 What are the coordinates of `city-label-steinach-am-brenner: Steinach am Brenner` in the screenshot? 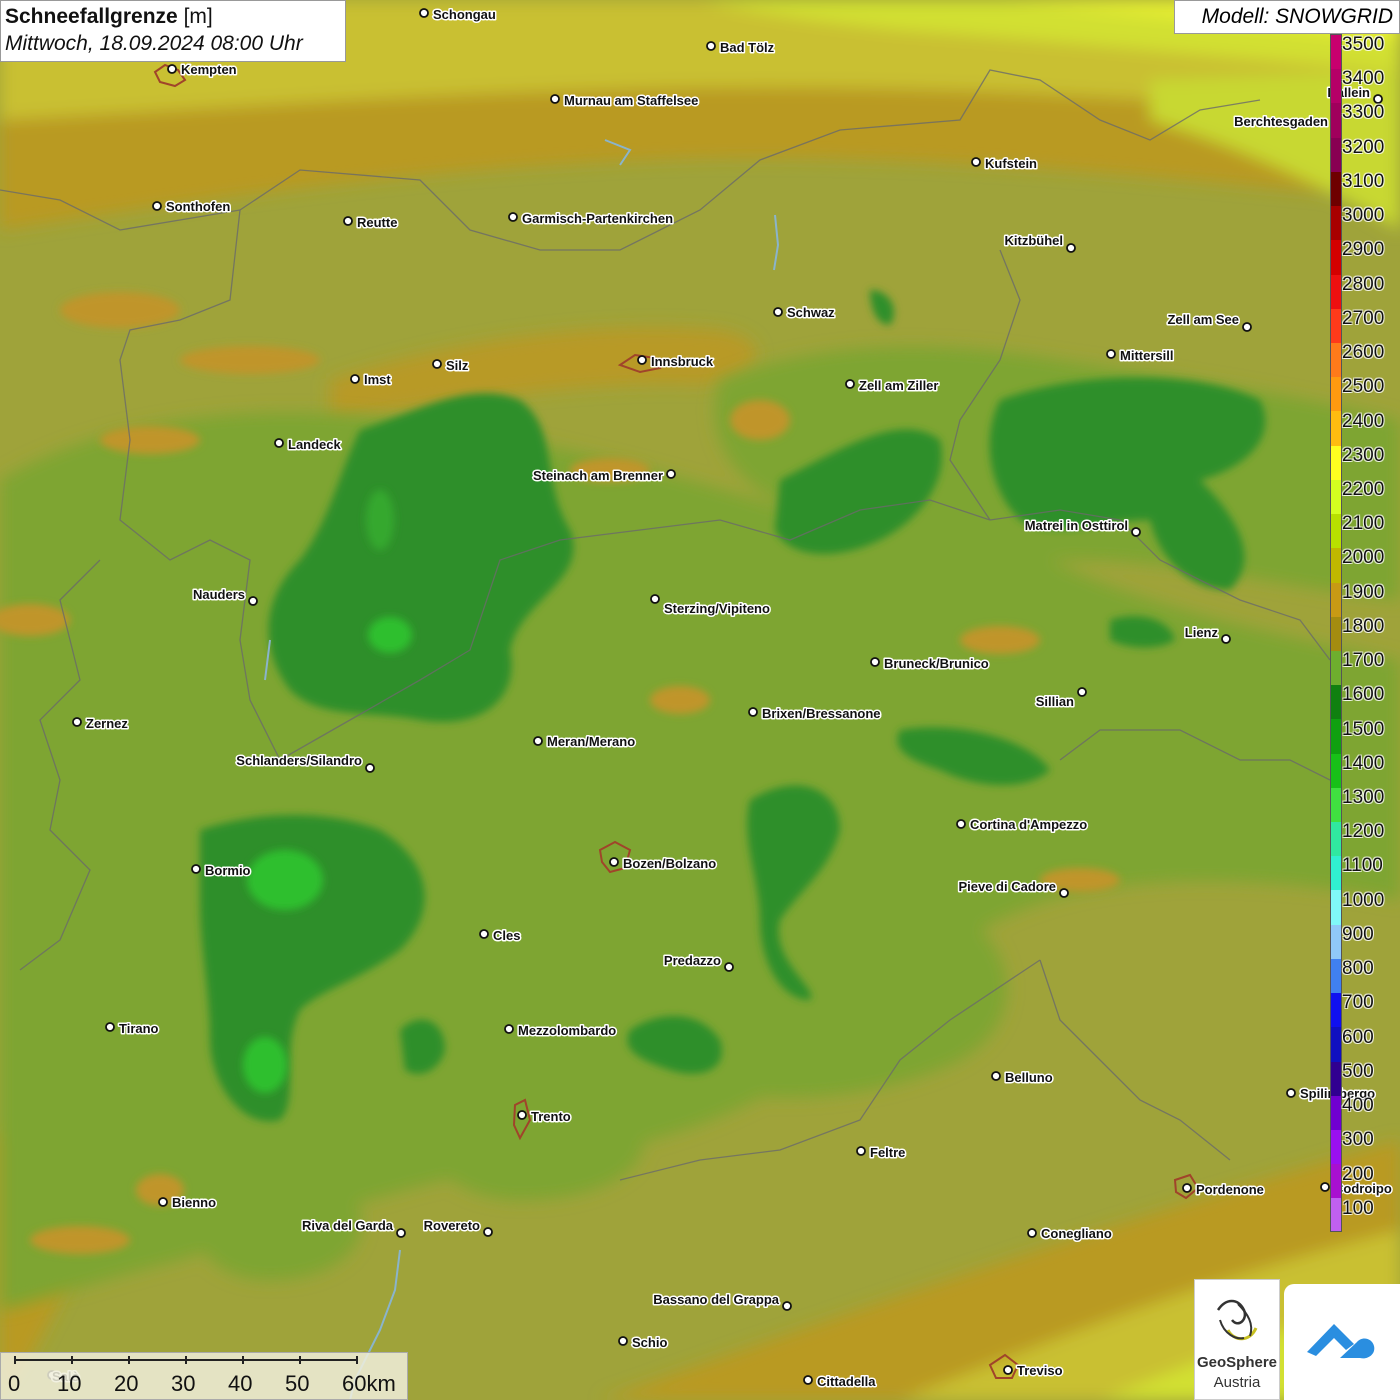 It's located at (597, 476).